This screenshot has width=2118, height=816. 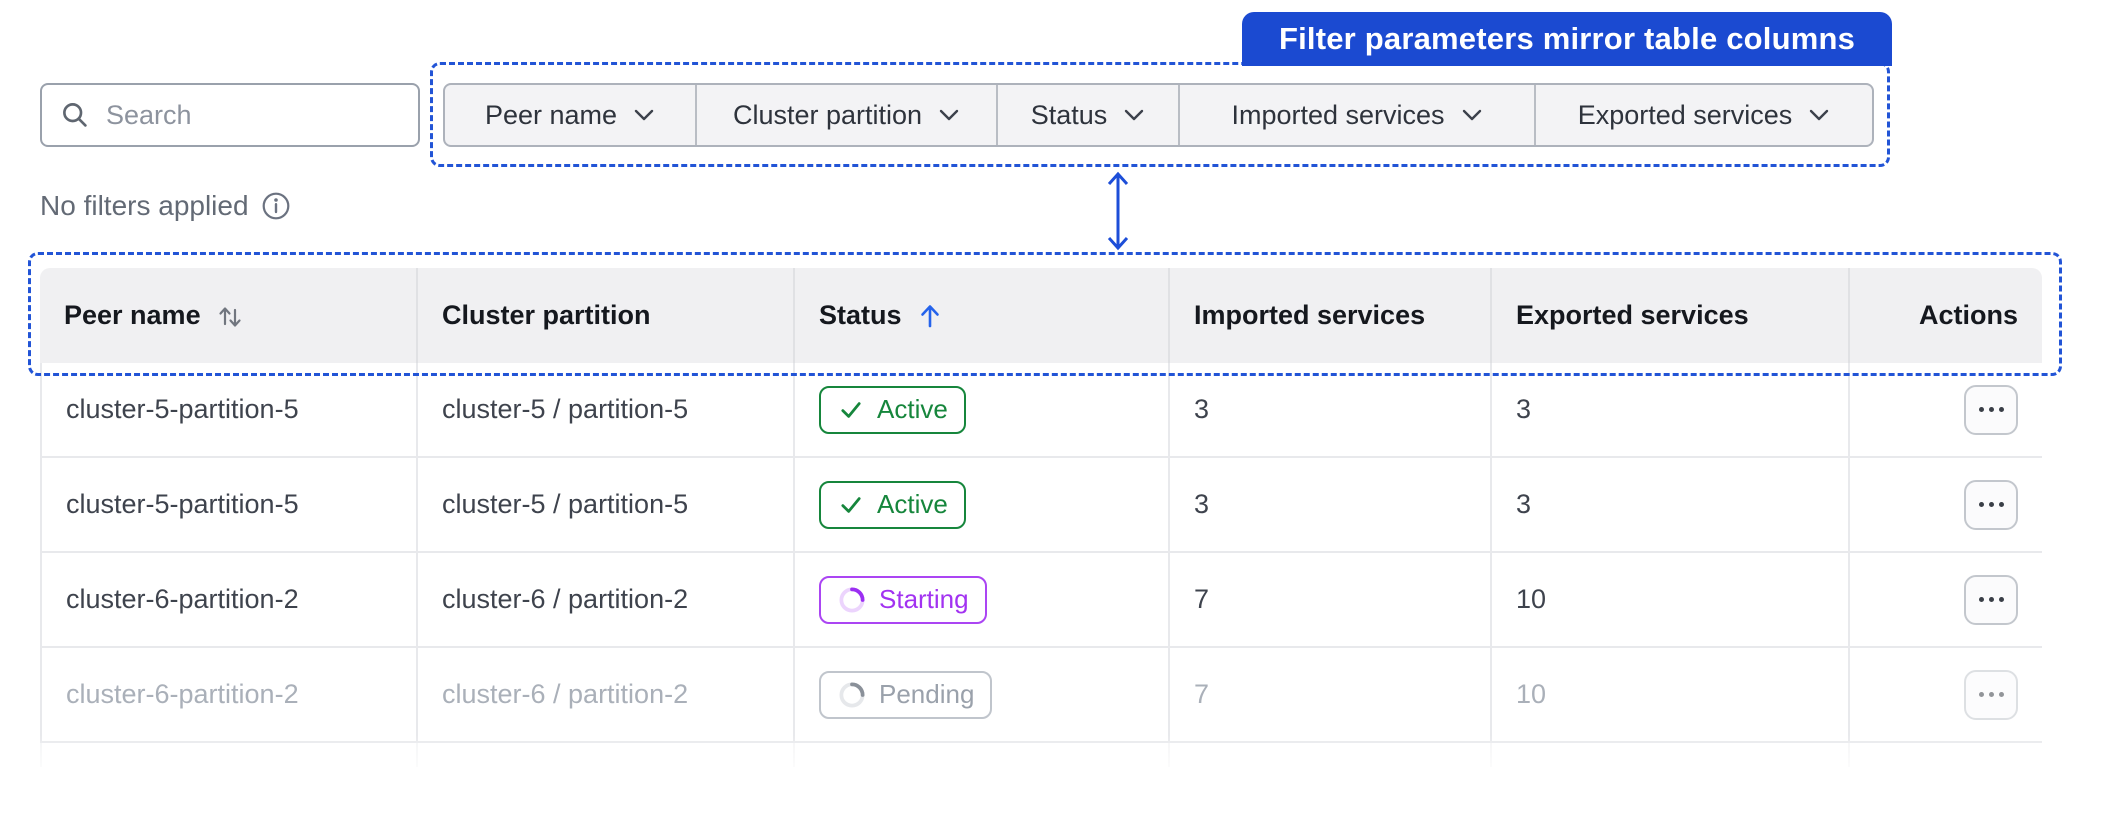 I want to click on status-label: Pending, so click(x=927, y=694).